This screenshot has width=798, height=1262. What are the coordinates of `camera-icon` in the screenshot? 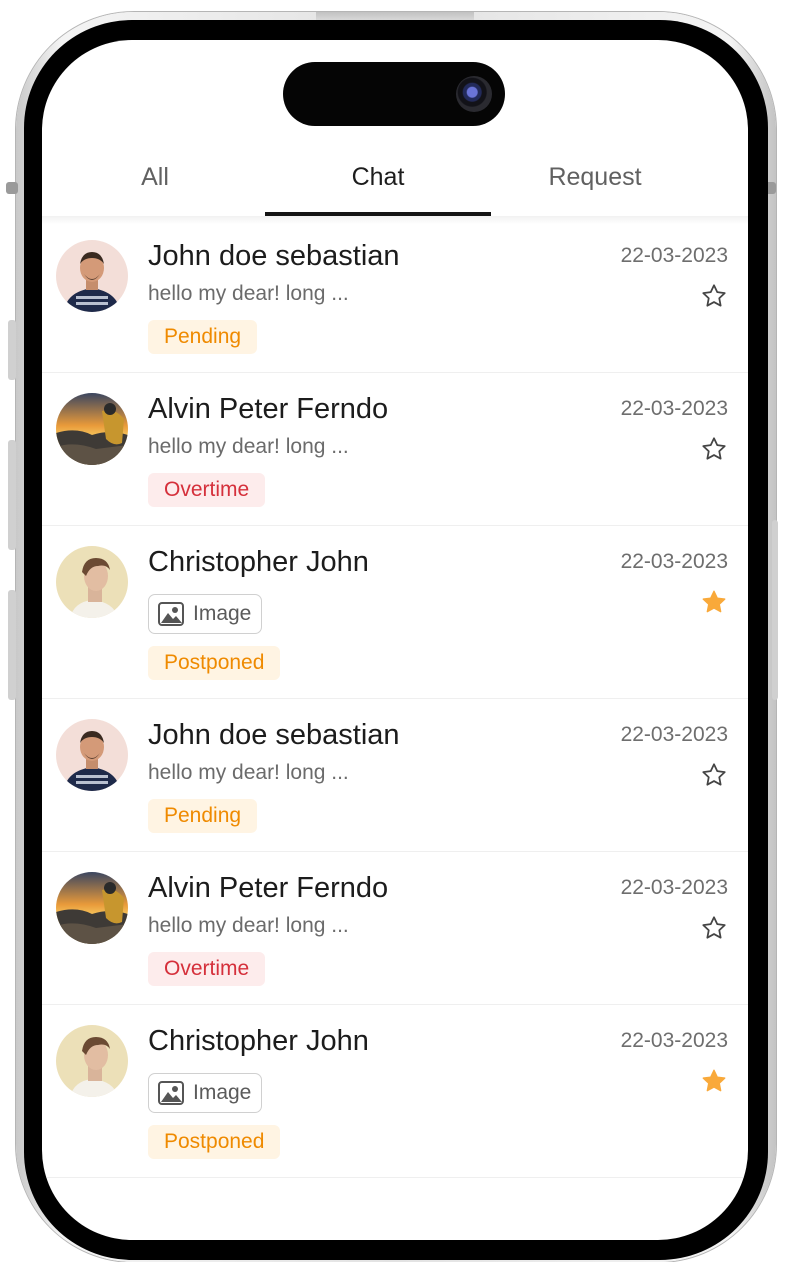 It's located at (474, 94).